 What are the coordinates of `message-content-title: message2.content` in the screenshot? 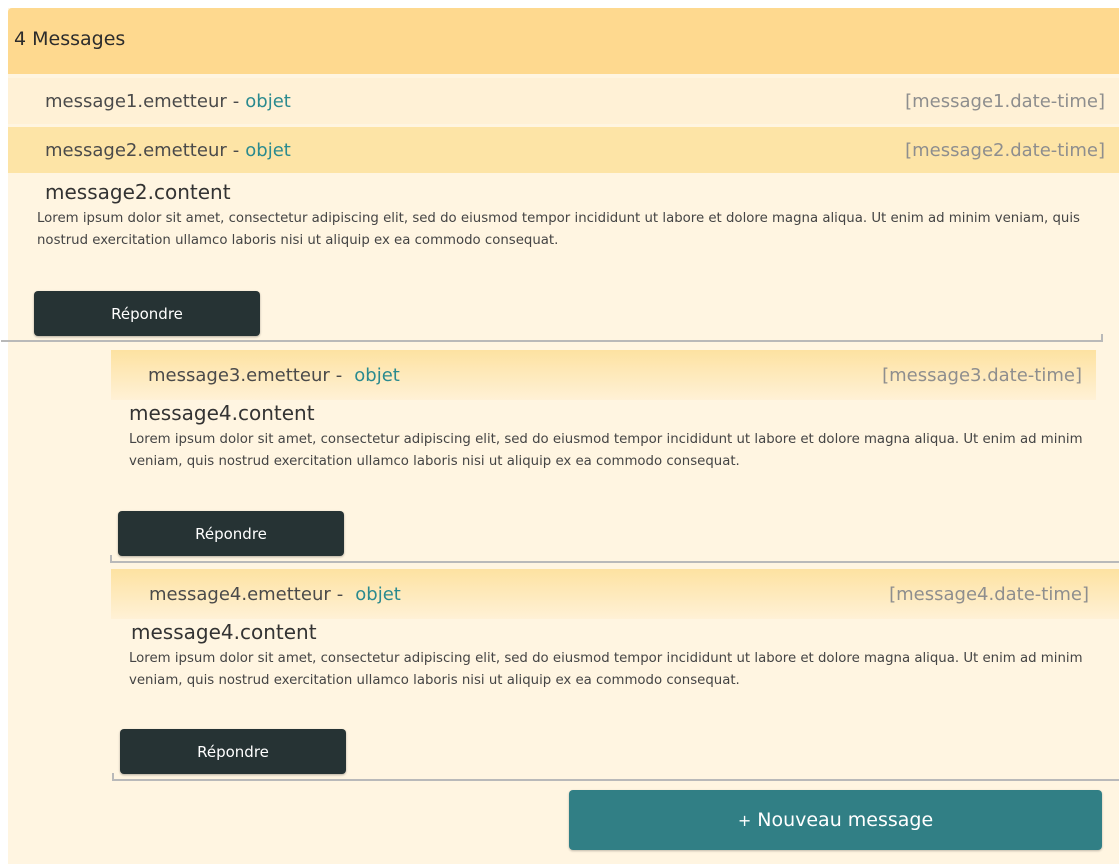 It's located at (138, 192).